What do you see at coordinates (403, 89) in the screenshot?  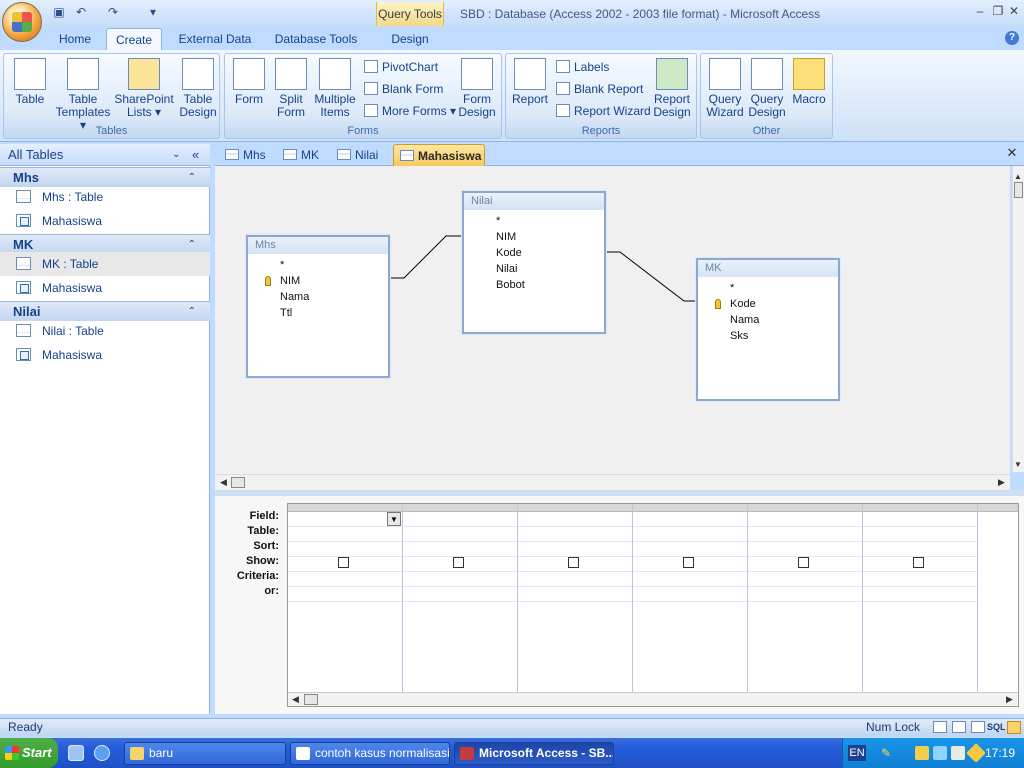 I see `blank-form-button: Blank Form` at bounding box center [403, 89].